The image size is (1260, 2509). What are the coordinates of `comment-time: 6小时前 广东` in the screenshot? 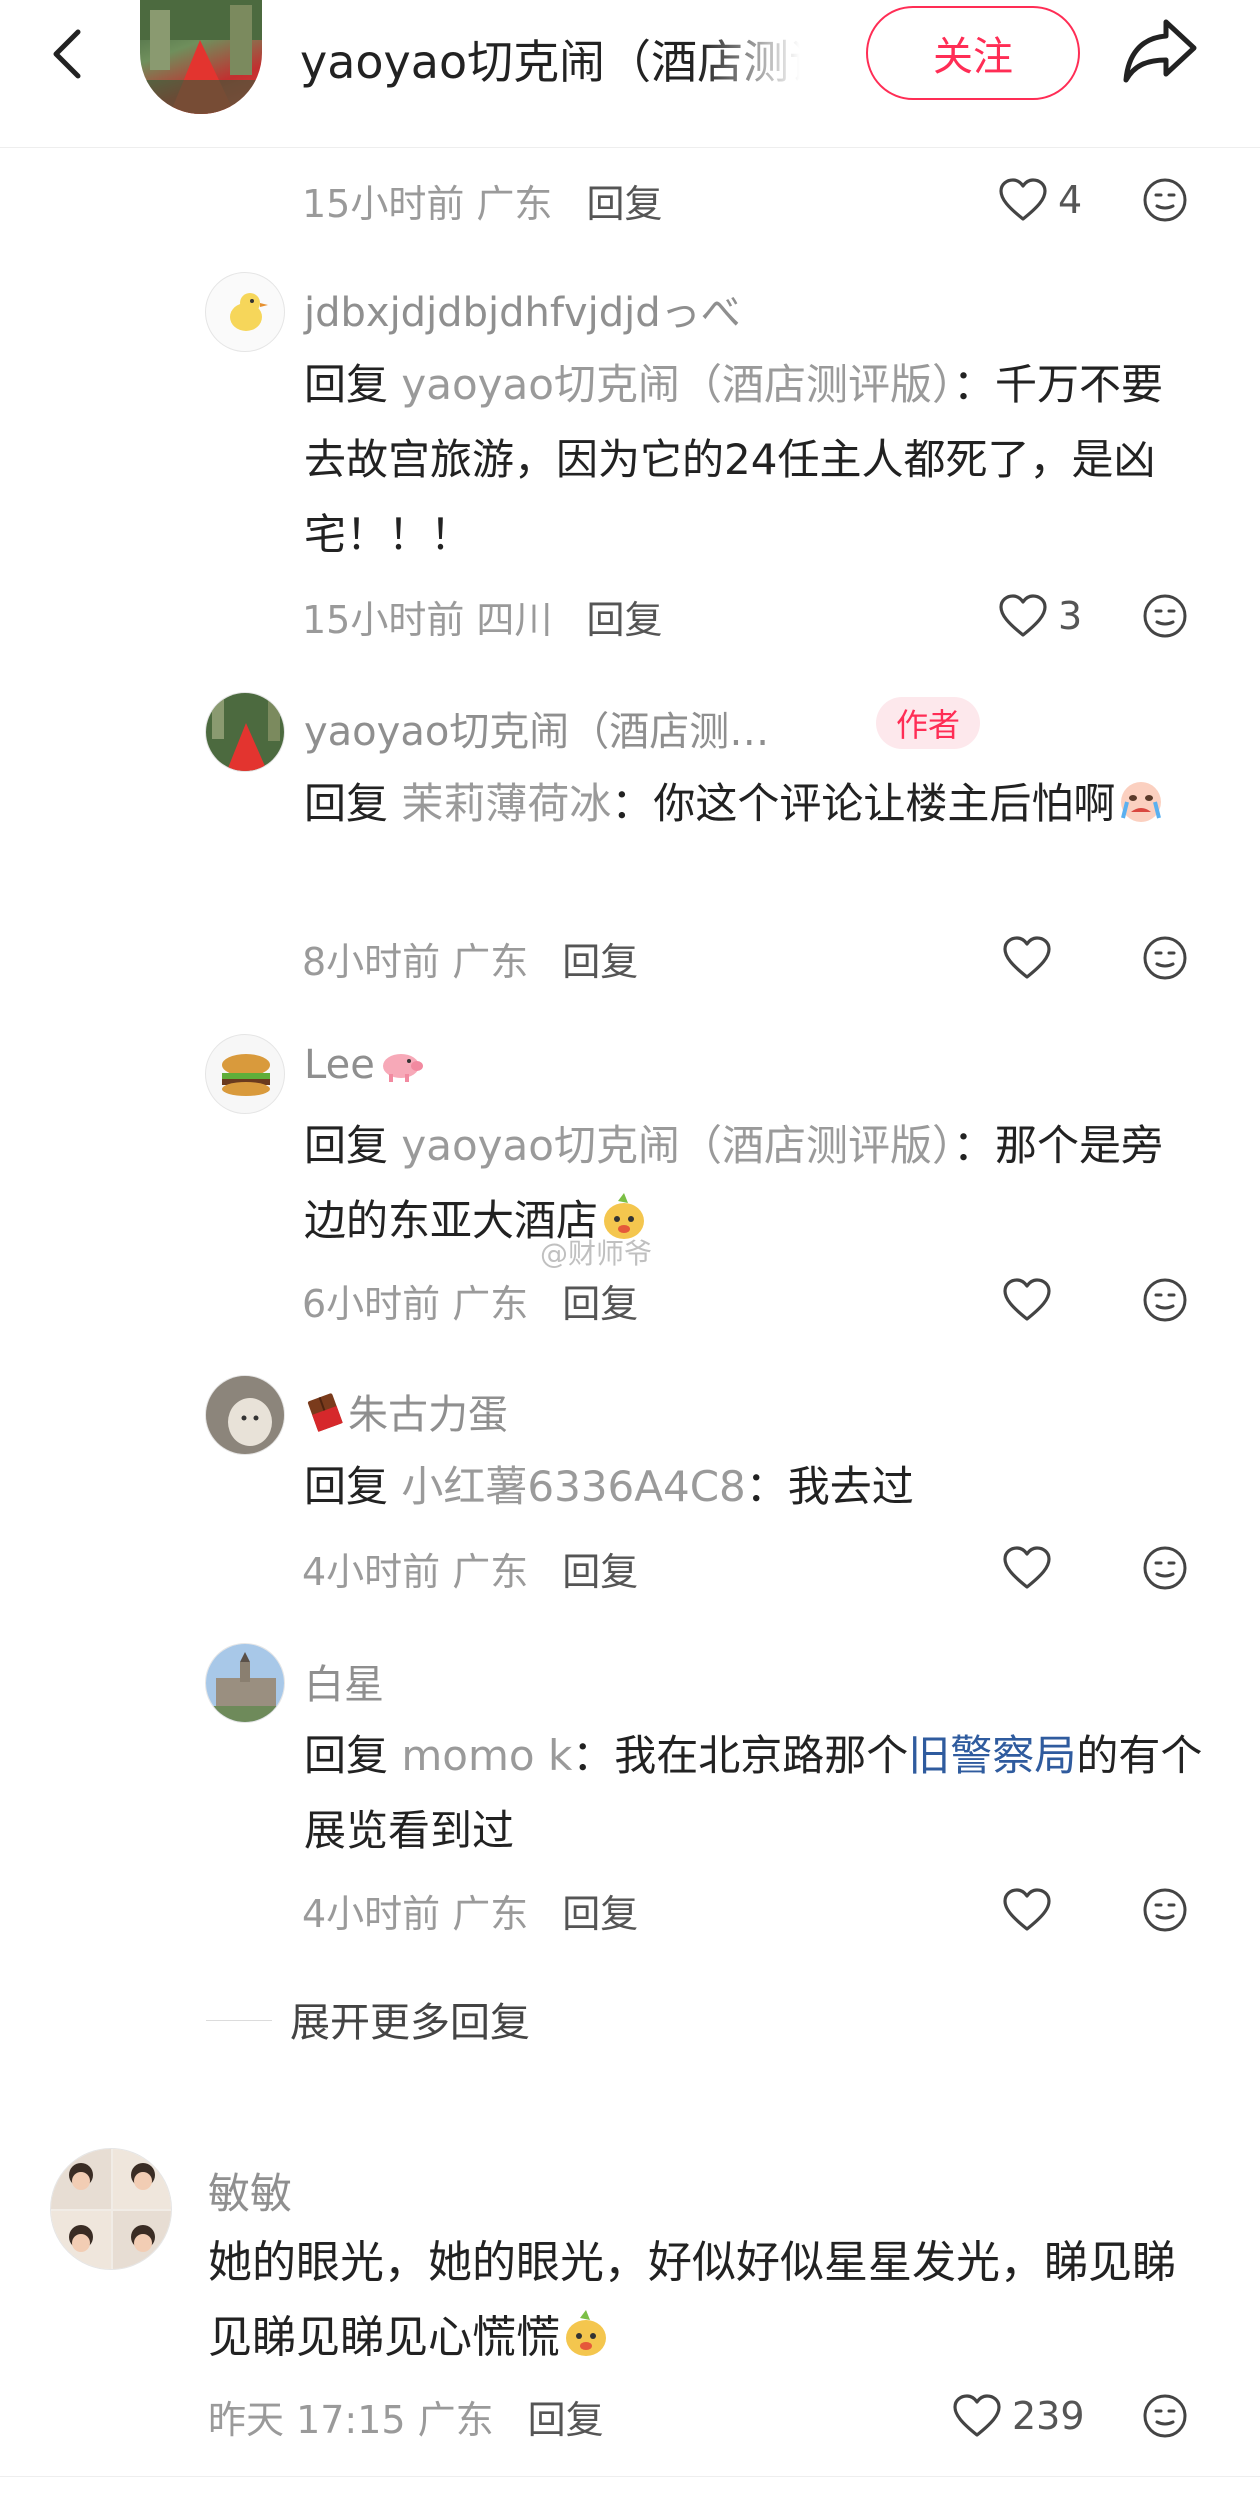 It's located at (415, 1303).